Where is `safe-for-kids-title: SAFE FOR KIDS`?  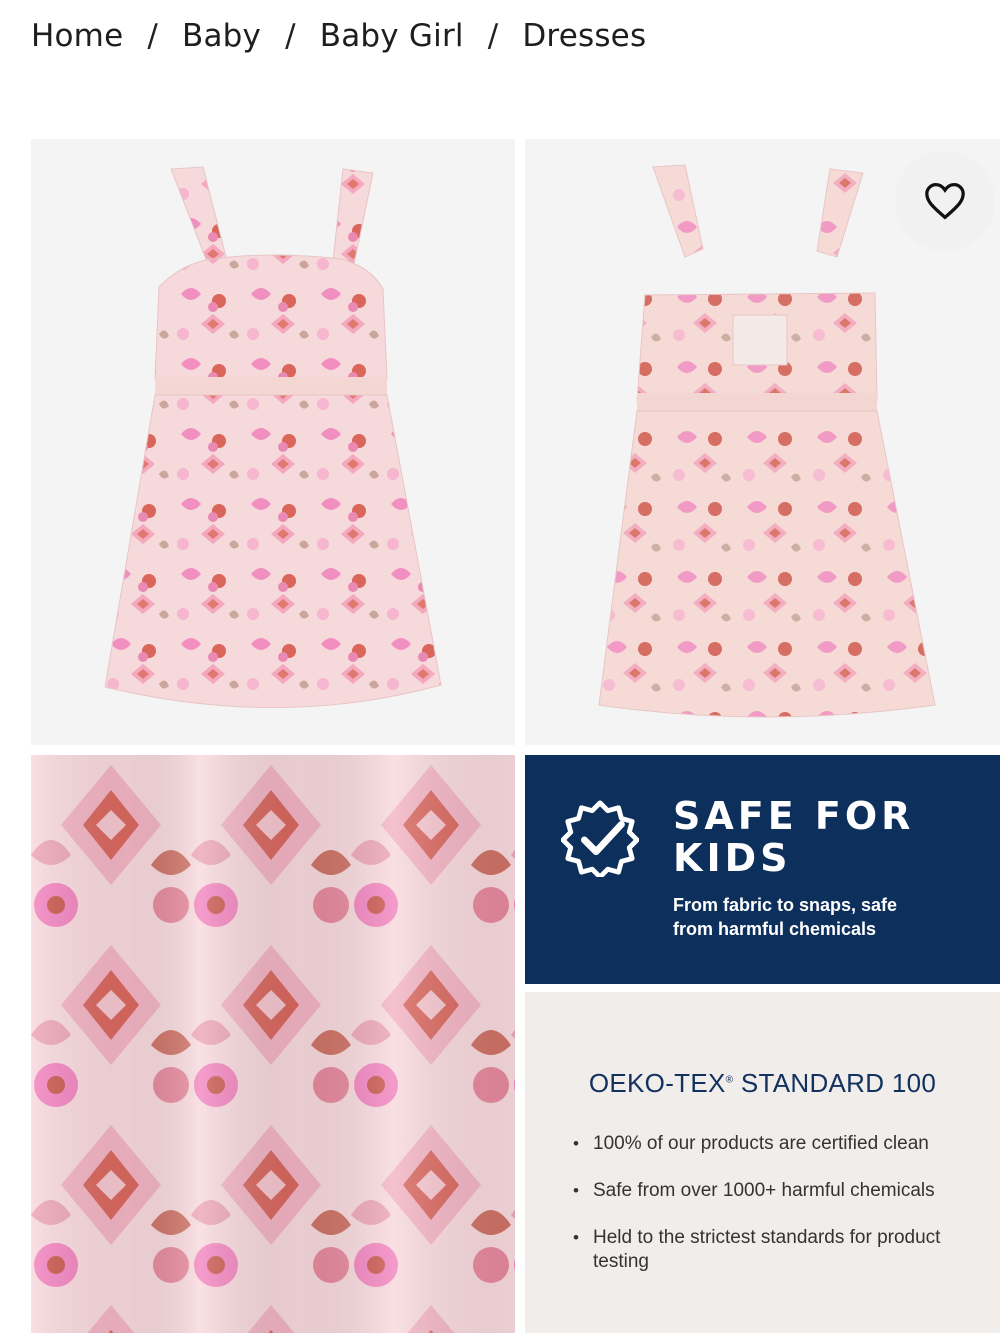 safe-for-kids-title: SAFE FOR KIDS is located at coordinates (828, 837).